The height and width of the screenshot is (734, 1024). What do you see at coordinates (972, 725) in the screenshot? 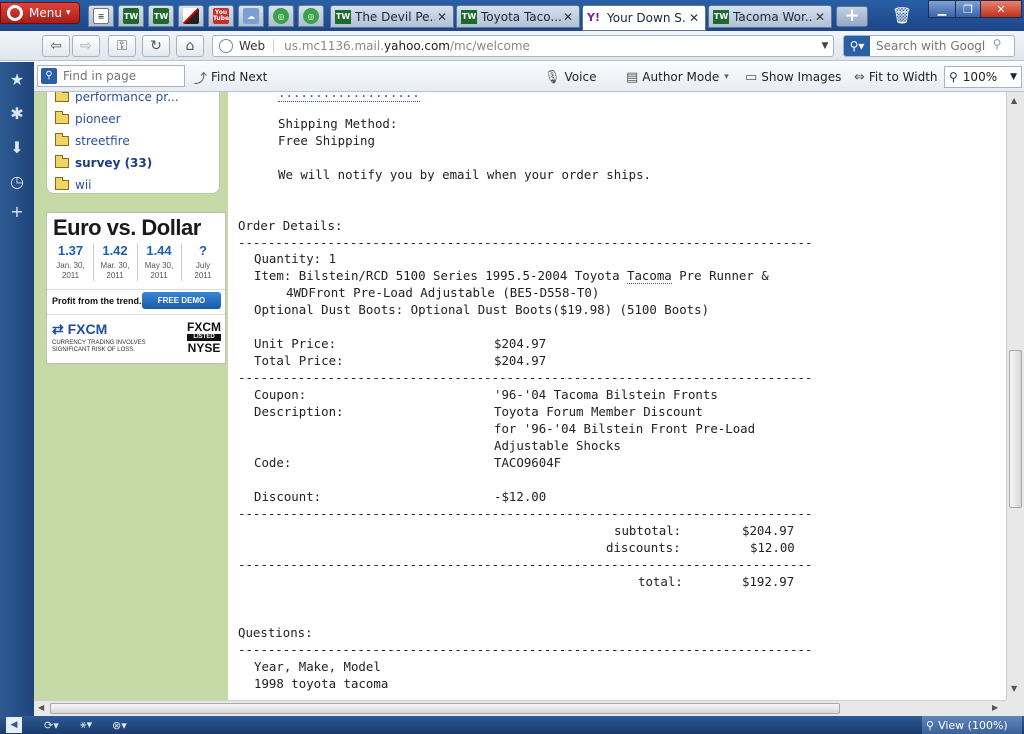
I see `view-zoom-button: ⚲ View (100%)` at bounding box center [972, 725].